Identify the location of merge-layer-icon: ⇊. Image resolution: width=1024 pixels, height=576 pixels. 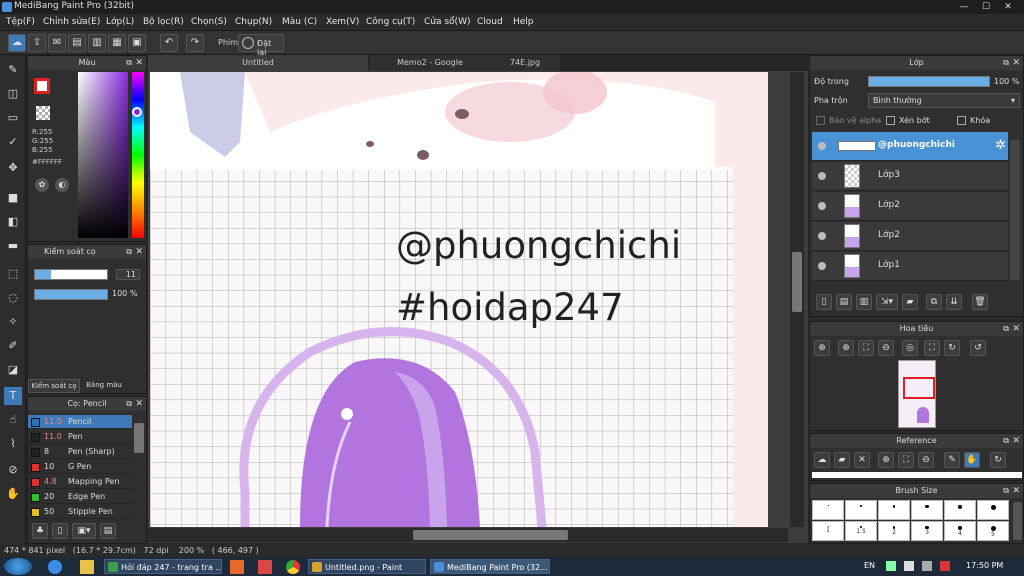
(954, 302).